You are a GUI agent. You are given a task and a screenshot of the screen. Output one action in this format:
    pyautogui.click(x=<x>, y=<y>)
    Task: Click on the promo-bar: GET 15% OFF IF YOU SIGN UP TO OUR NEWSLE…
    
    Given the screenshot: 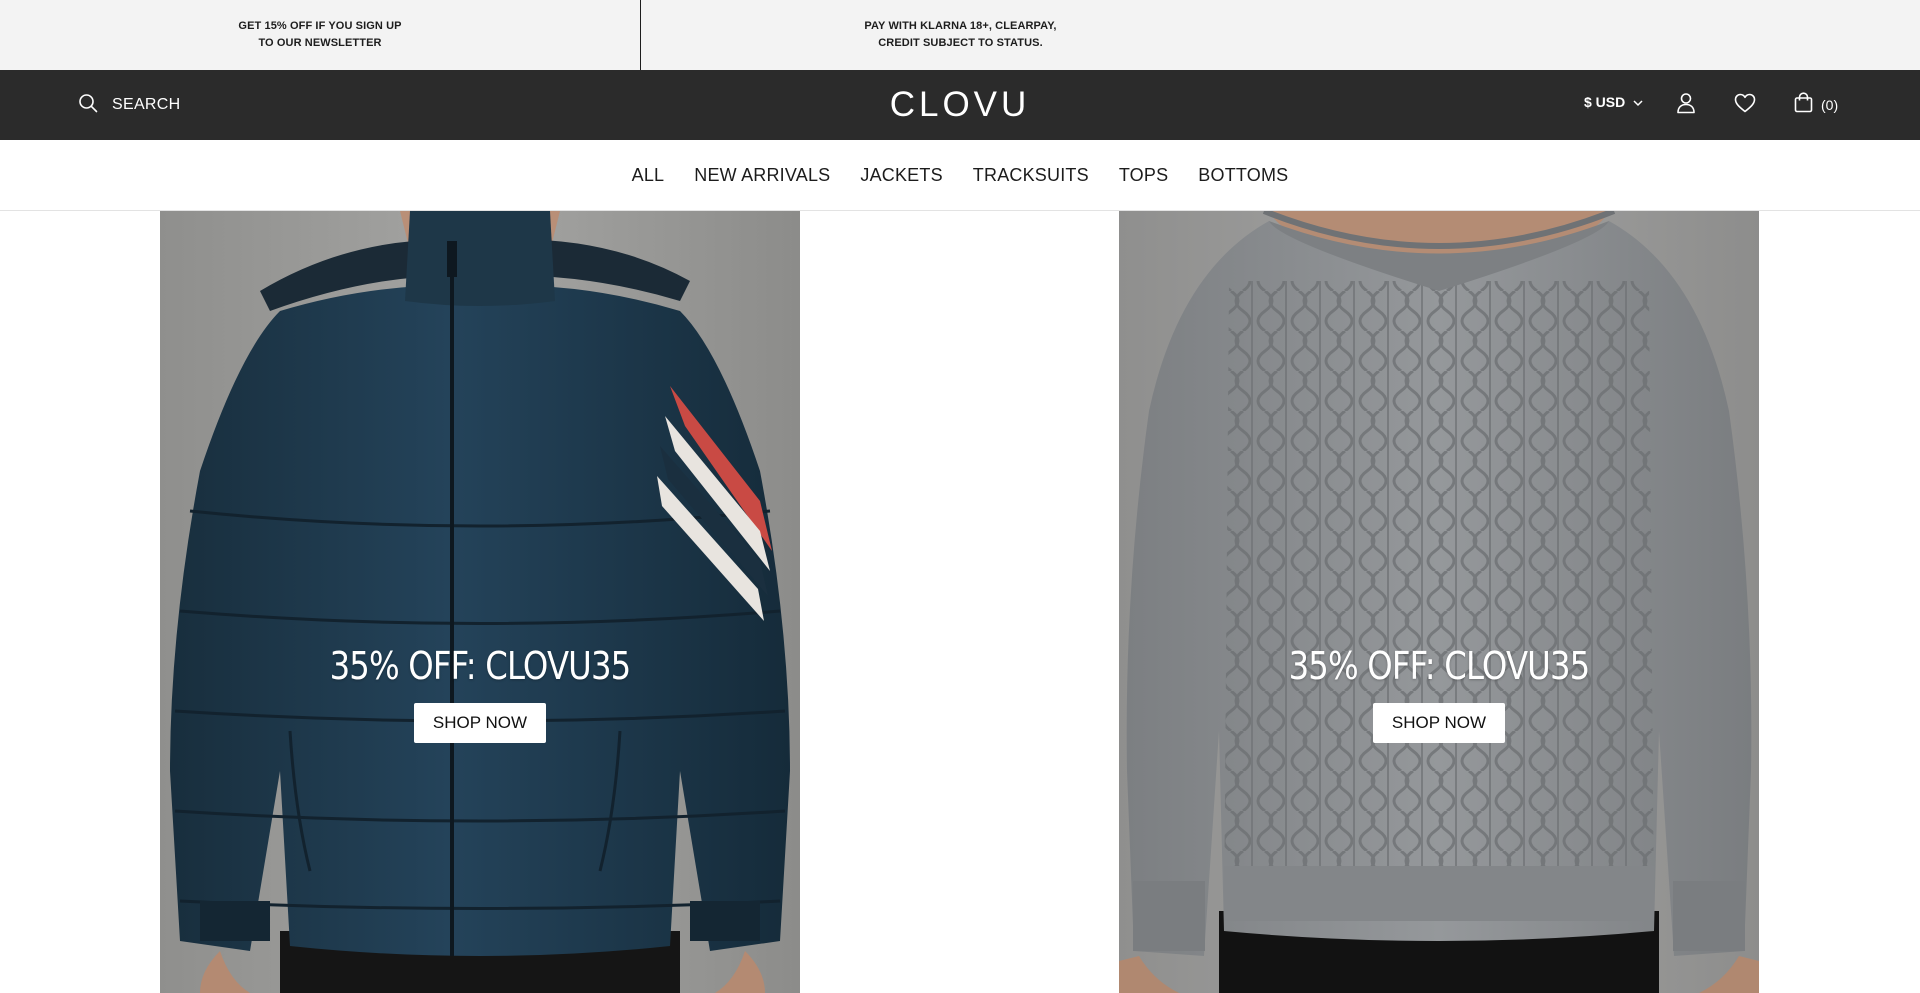 What is the action you would take?
    pyautogui.click(x=960, y=35)
    